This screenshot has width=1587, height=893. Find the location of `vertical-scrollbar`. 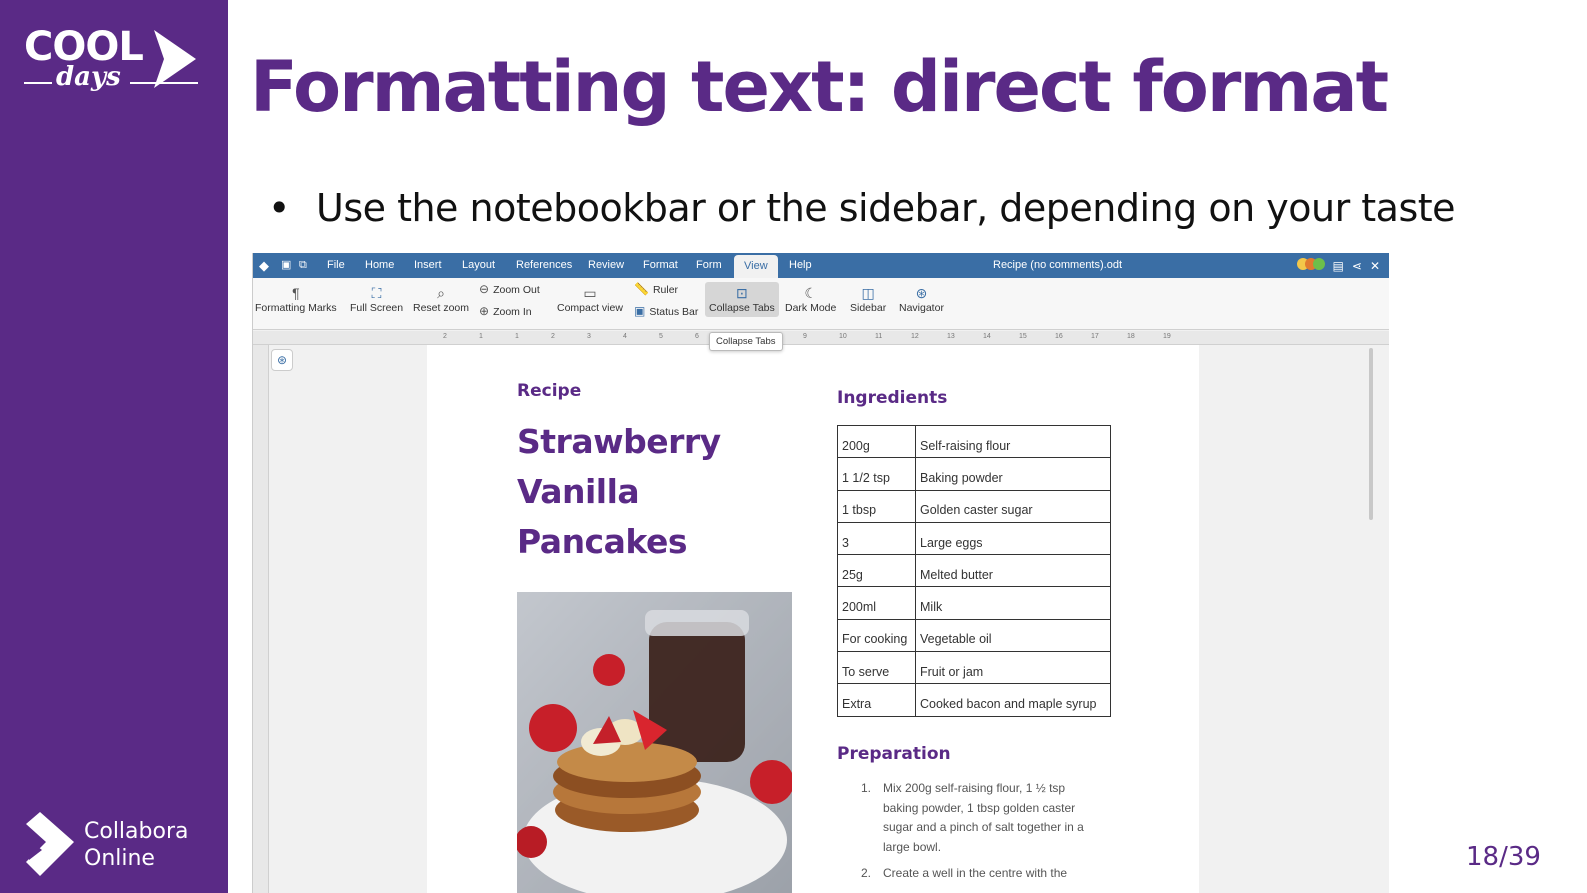

vertical-scrollbar is located at coordinates (1371, 434).